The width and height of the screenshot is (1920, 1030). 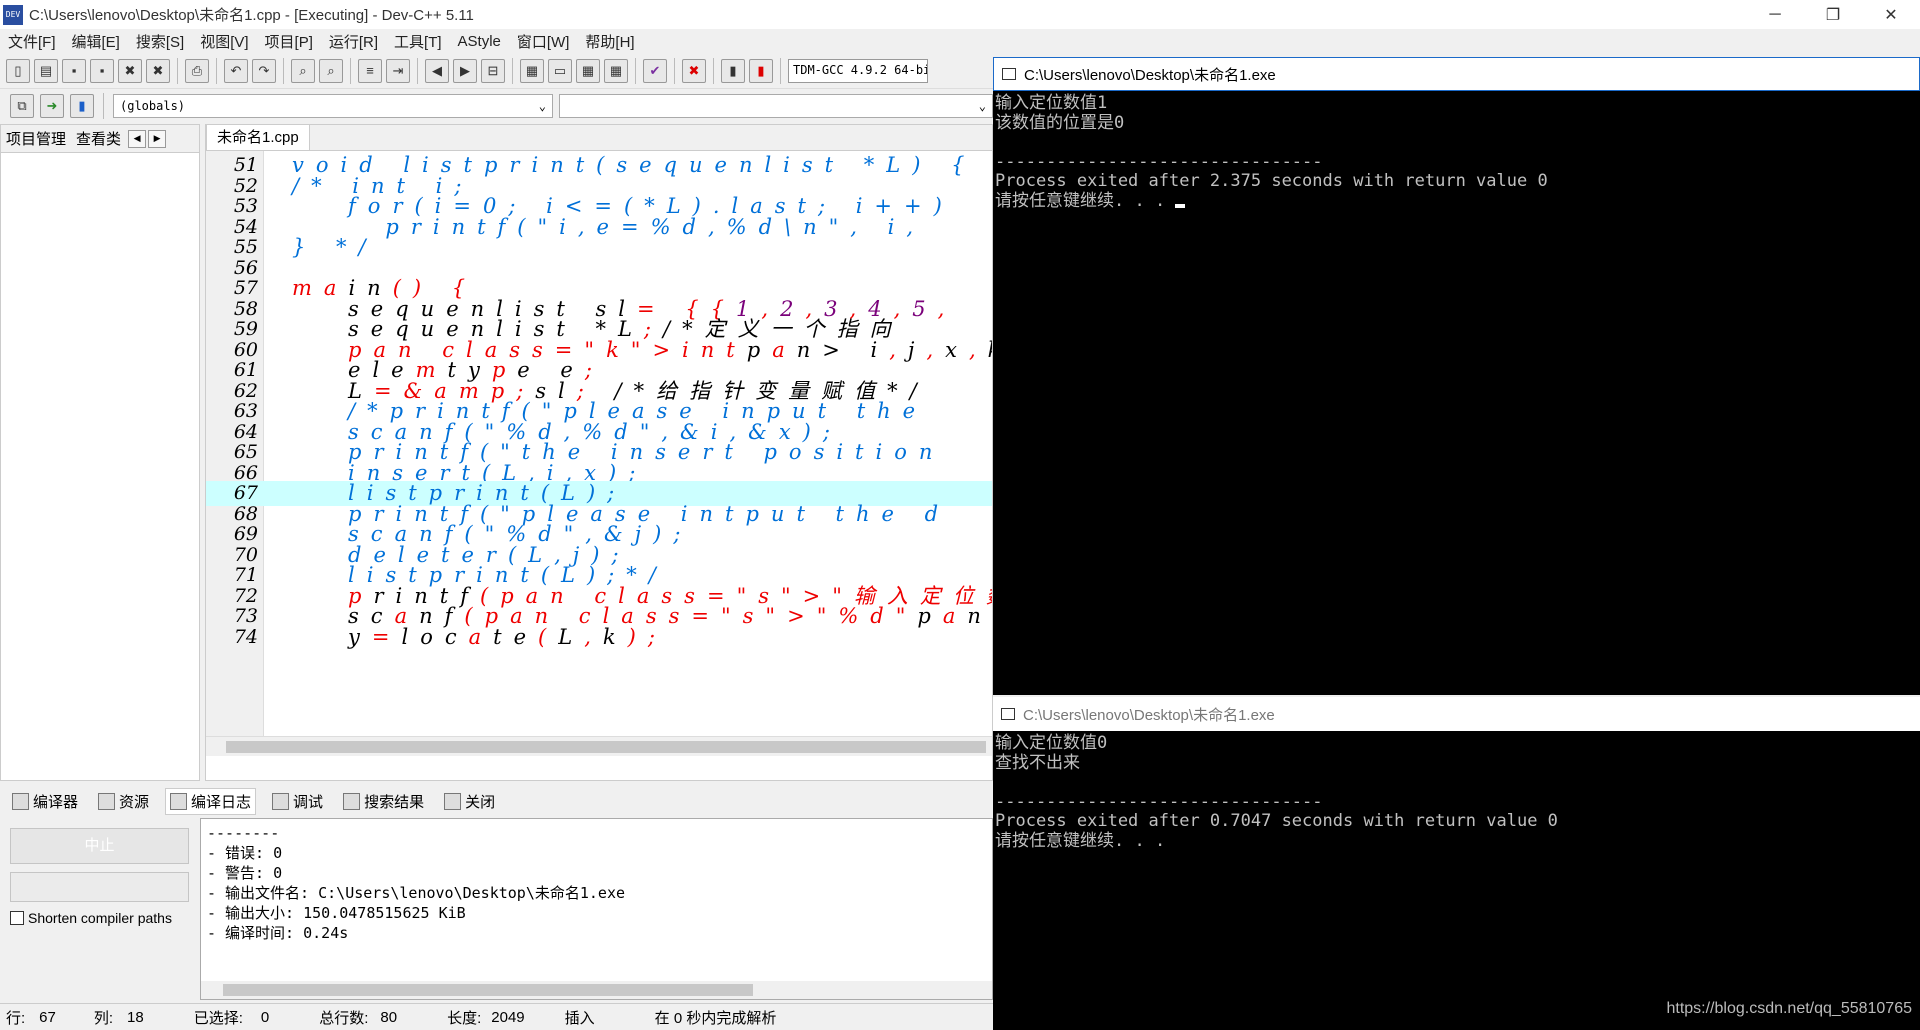 What do you see at coordinates (221, 802) in the screenshot?
I see `tab-compile-log-label: 编译日志` at bounding box center [221, 802].